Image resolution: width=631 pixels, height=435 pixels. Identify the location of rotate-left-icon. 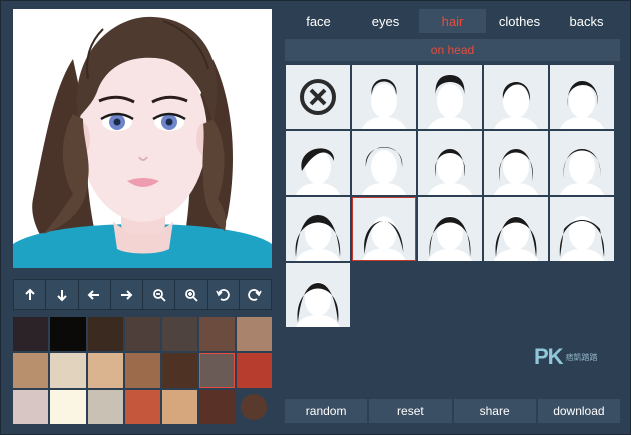
(224, 294).